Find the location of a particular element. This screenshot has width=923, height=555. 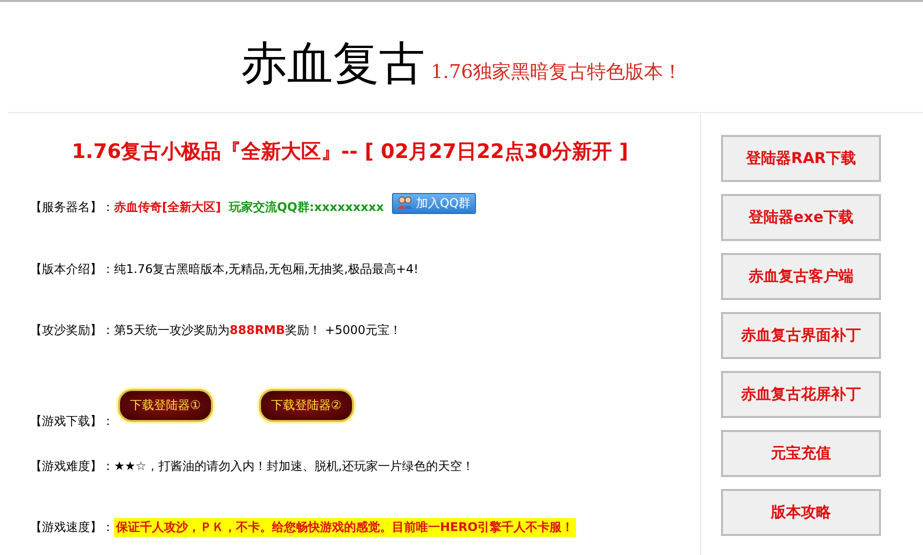

sidebar-button: 登陆器RAR下载 is located at coordinates (801, 158).